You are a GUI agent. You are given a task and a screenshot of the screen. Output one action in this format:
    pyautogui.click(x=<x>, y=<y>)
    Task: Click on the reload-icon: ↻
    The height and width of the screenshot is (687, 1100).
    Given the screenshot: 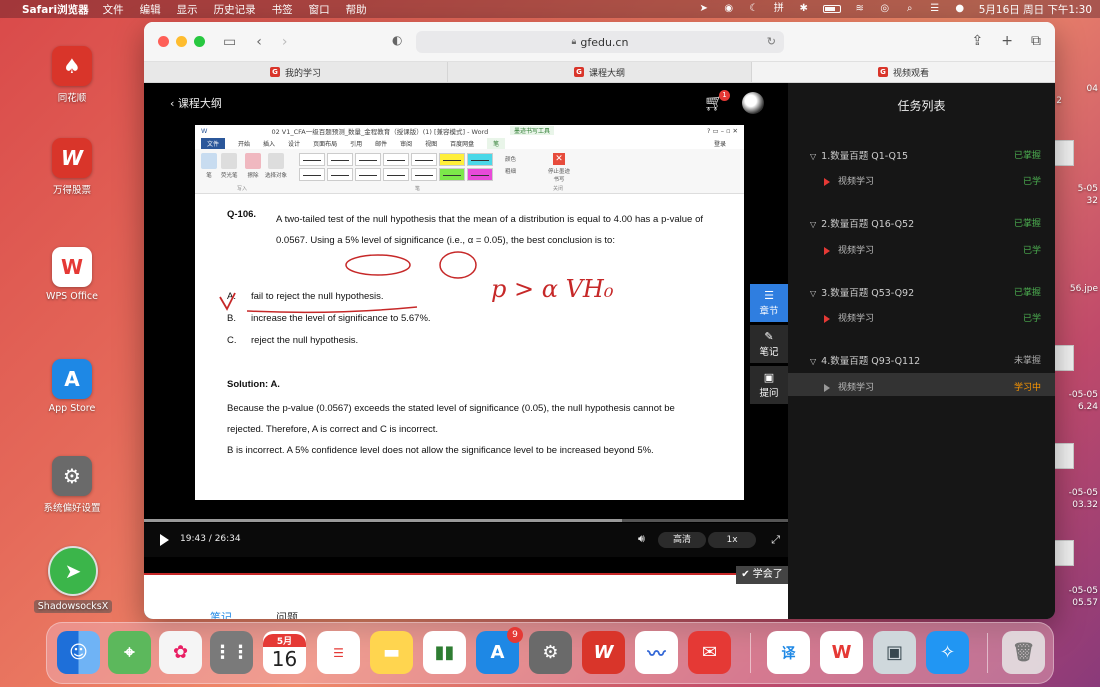 What is the action you would take?
    pyautogui.click(x=771, y=41)
    